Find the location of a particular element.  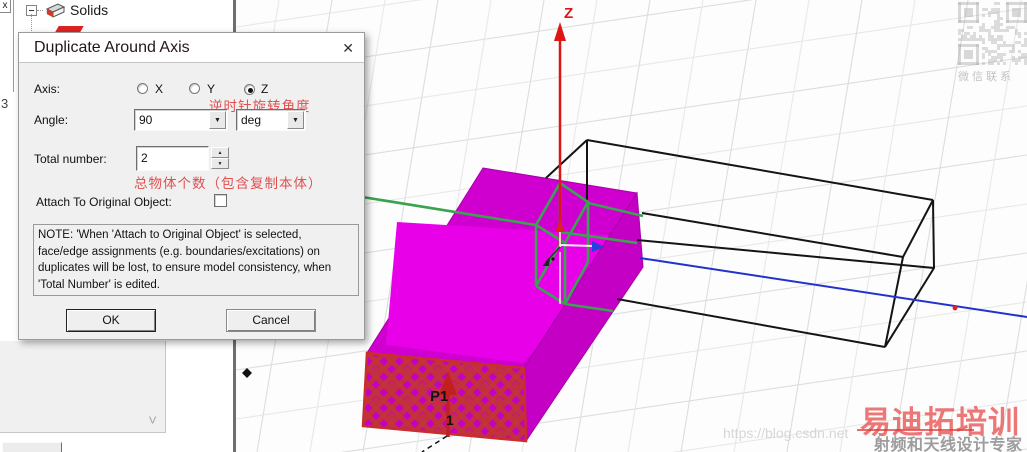

axis-label: Axis: is located at coordinates (47, 89).